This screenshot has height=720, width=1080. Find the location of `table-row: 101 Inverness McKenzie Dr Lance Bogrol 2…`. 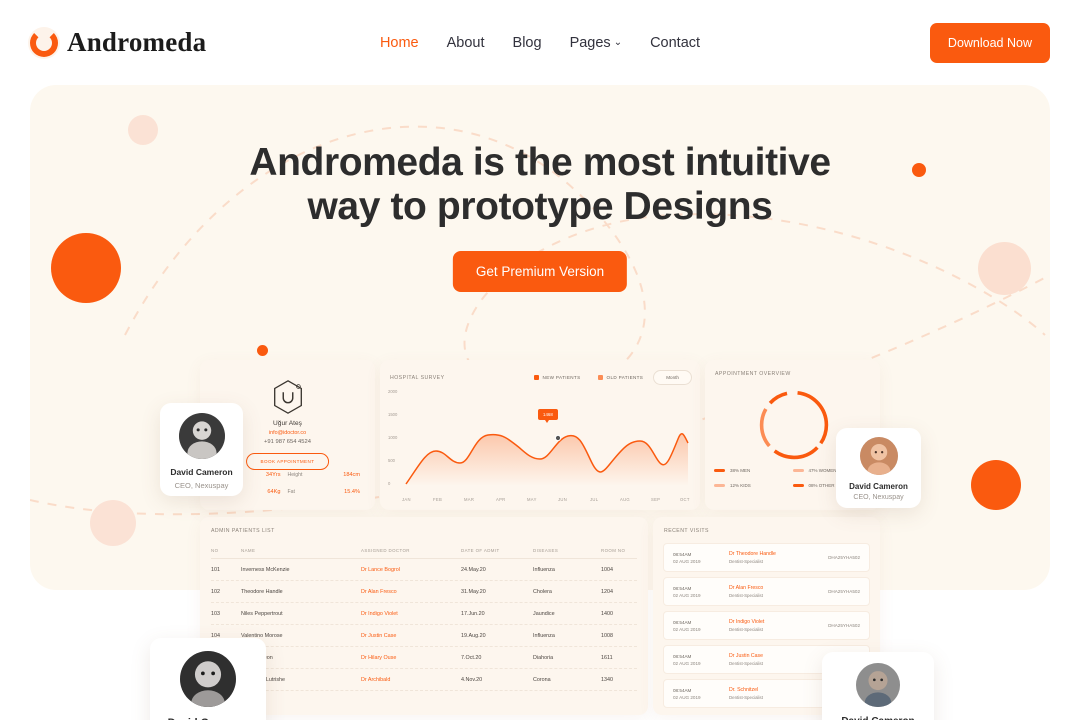

table-row: 101 Inverness McKenzie Dr Lance Bogrol 2… is located at coordinates (424, 570).